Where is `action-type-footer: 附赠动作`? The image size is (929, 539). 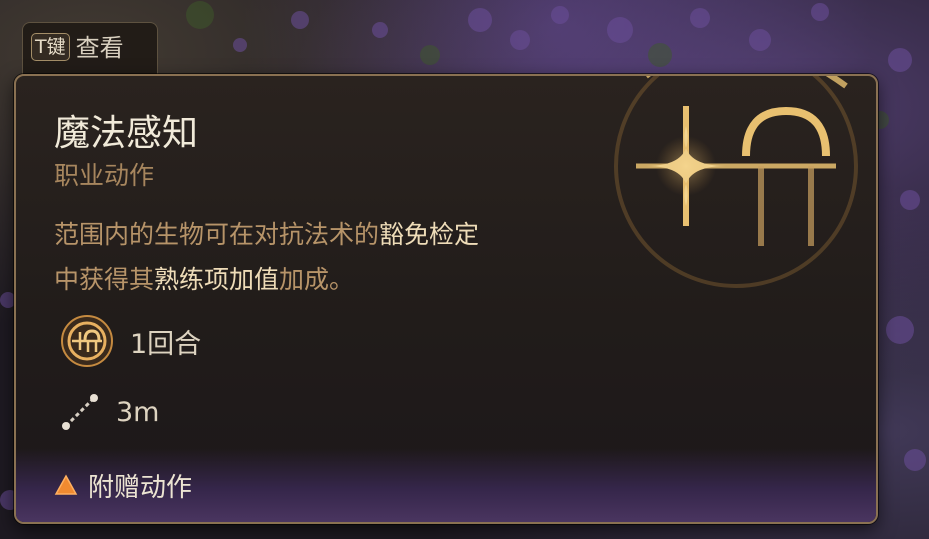
action-type-footer: 附赠动作 is located at coordinates (446, 485).